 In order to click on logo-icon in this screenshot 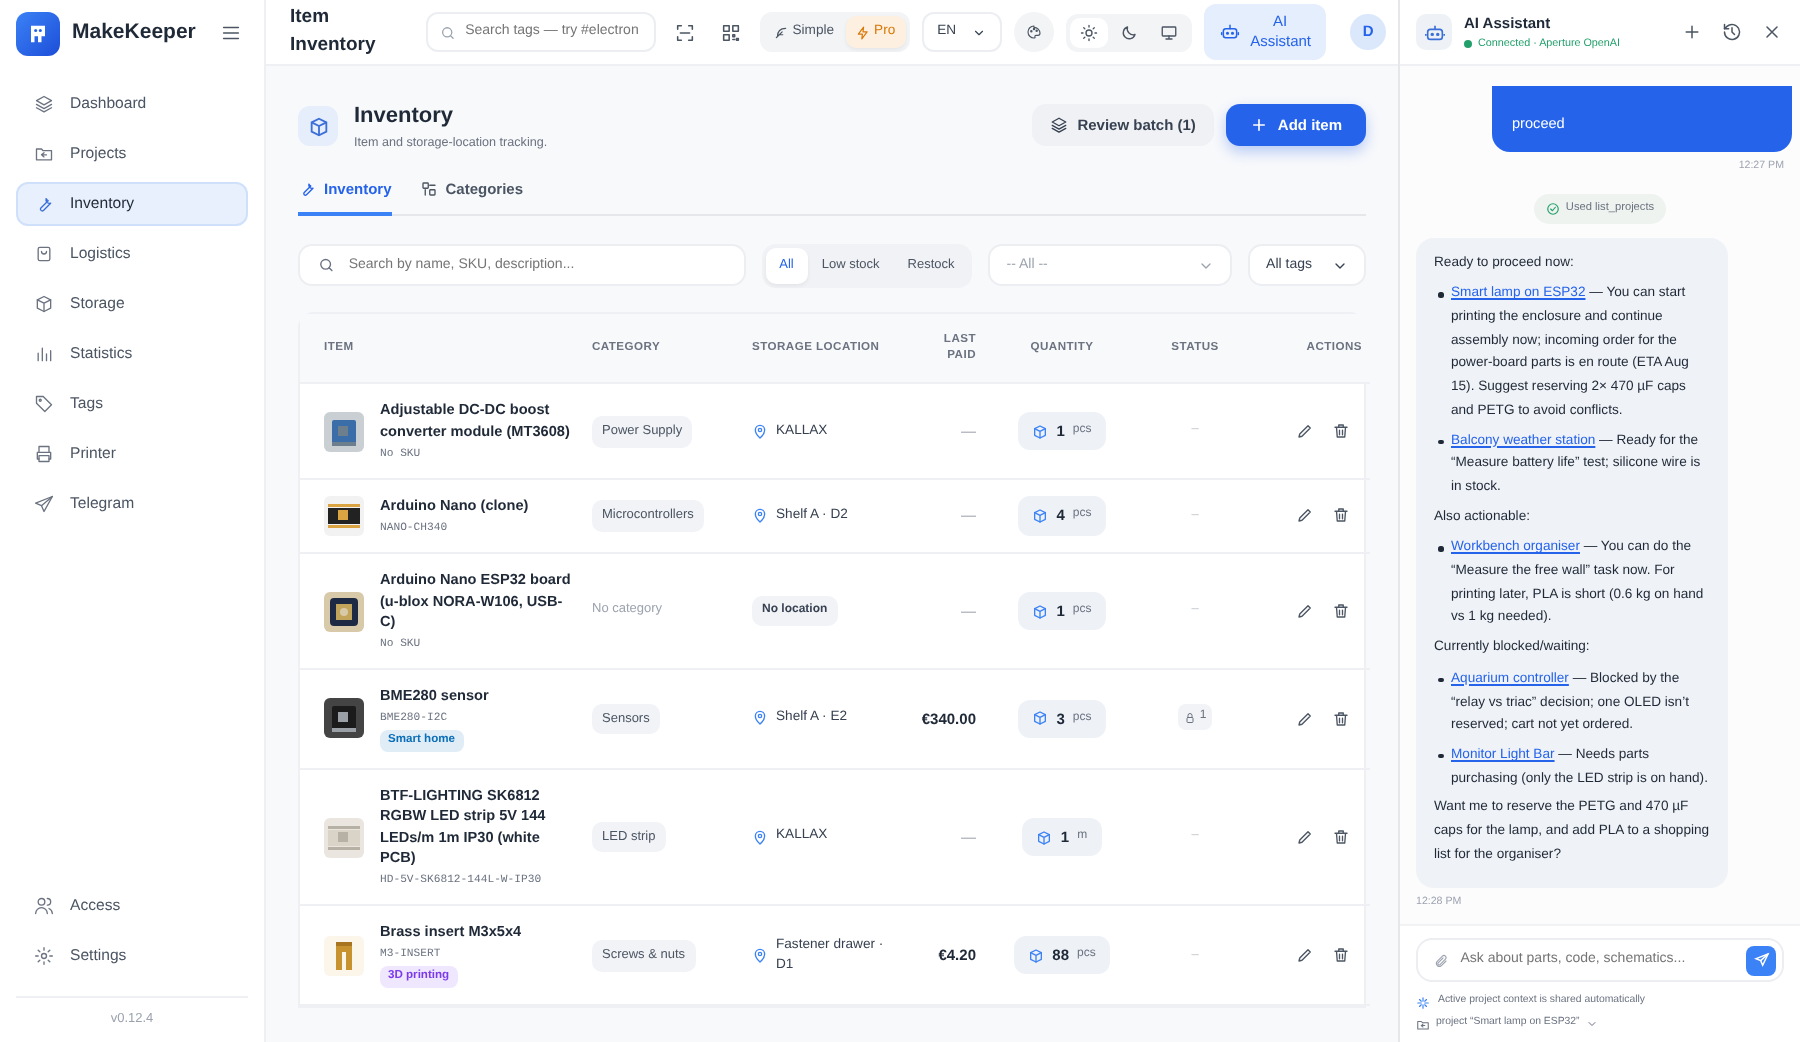, I will do `click(38, 33)`.